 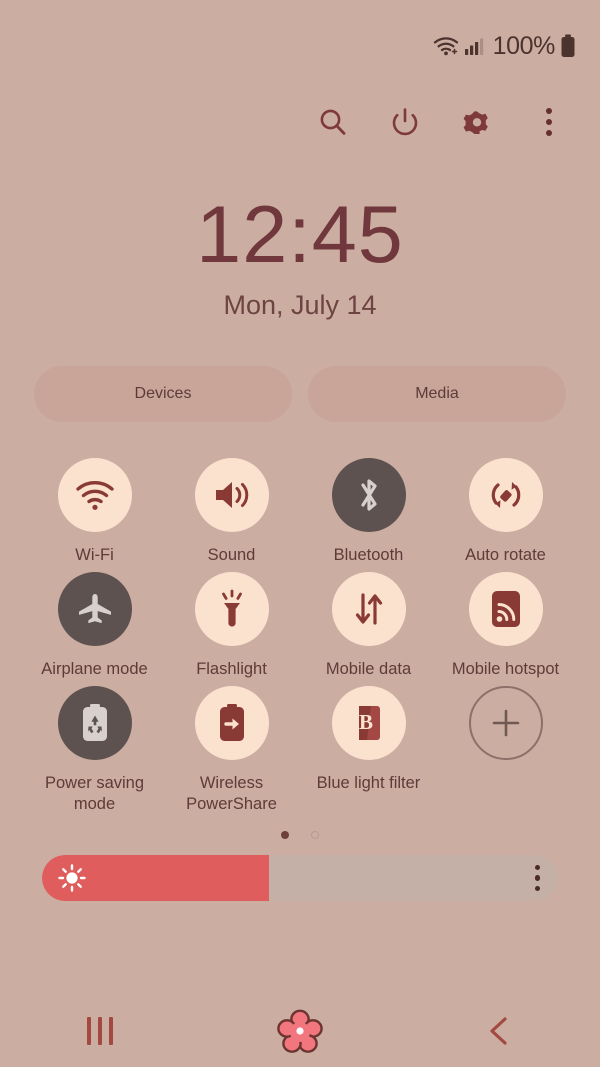 I want to click on add-icon, so click(x=505, y=723).